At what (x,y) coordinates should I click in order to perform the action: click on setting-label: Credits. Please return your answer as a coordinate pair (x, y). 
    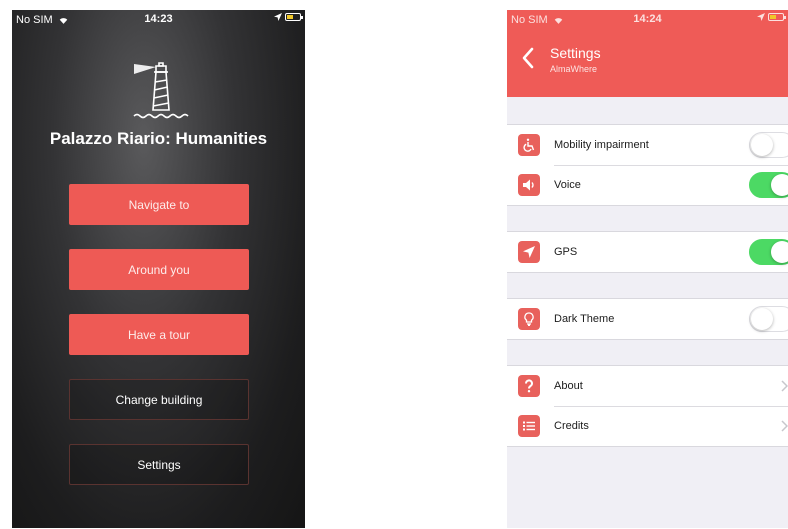
    Looking at the image, I should click on (571, 426).